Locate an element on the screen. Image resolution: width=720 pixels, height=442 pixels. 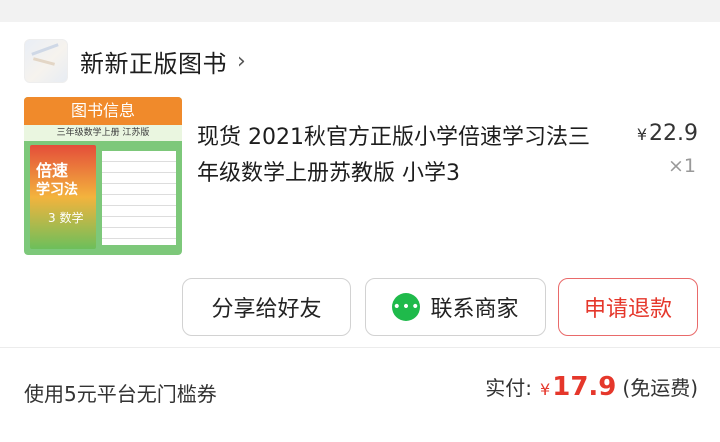
share-button-label: 分享给好友 is located at coordinates (266, 309).